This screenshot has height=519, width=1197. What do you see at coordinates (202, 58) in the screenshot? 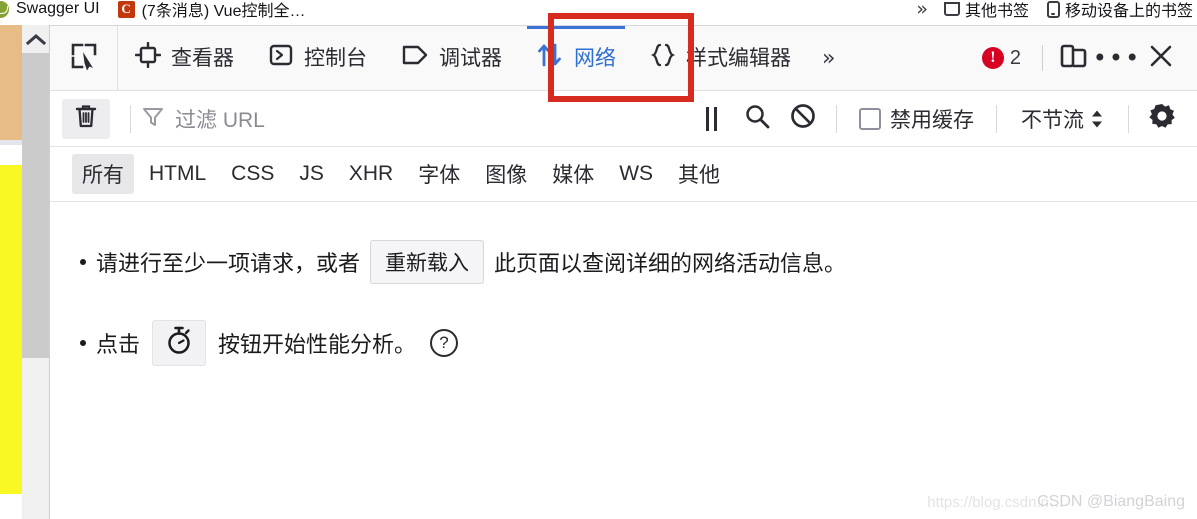
I see `tab-label: 查看器` at bounding box center [202, 58].